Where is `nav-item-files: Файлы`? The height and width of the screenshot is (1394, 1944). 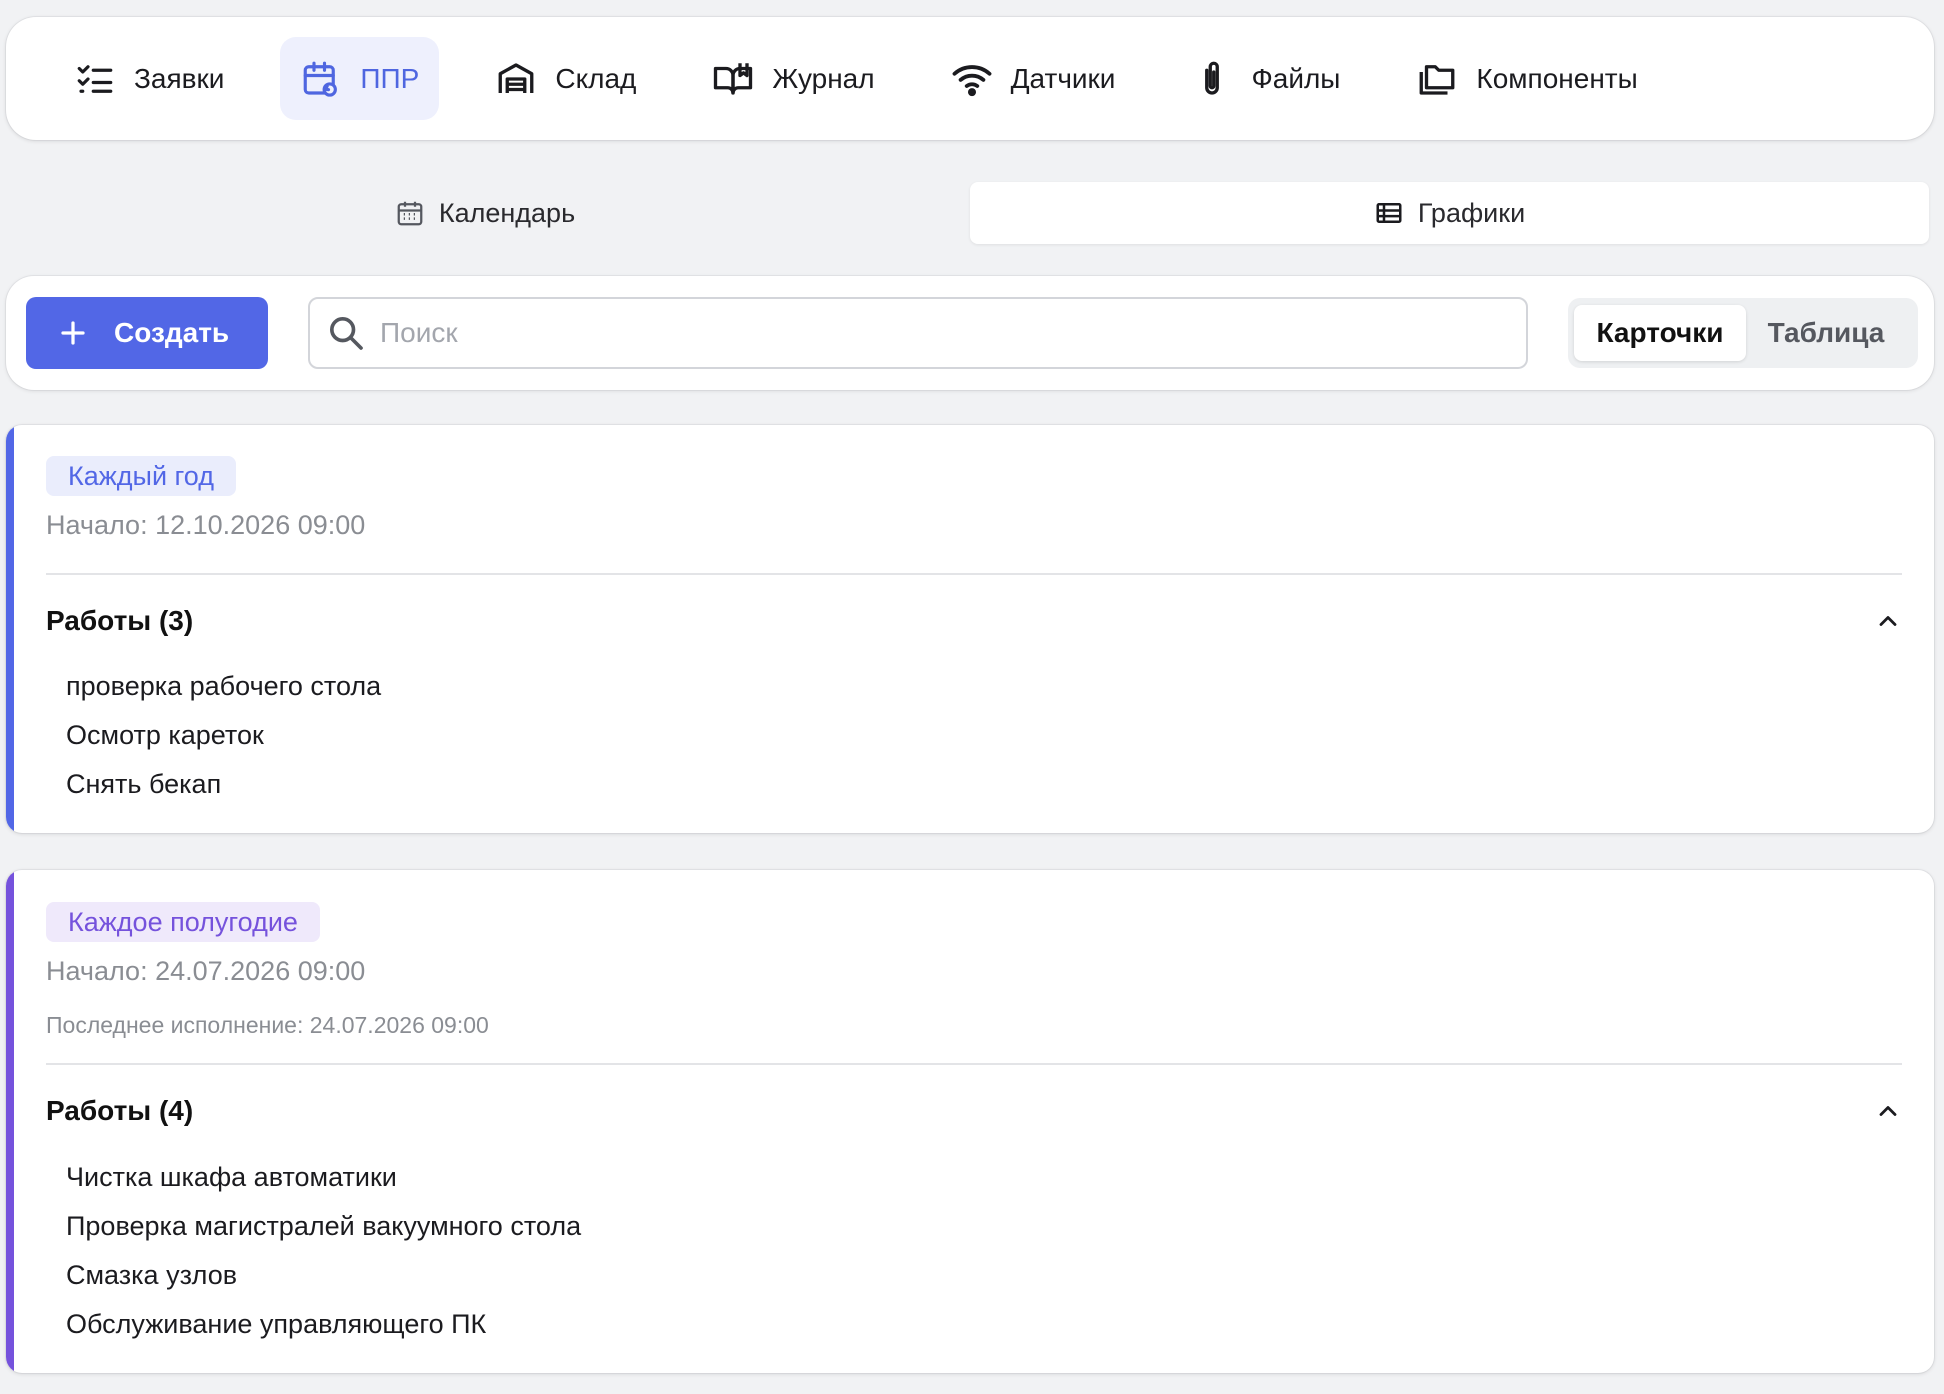 nav-item-files: Файлы is located at coordinates (1265, 78).